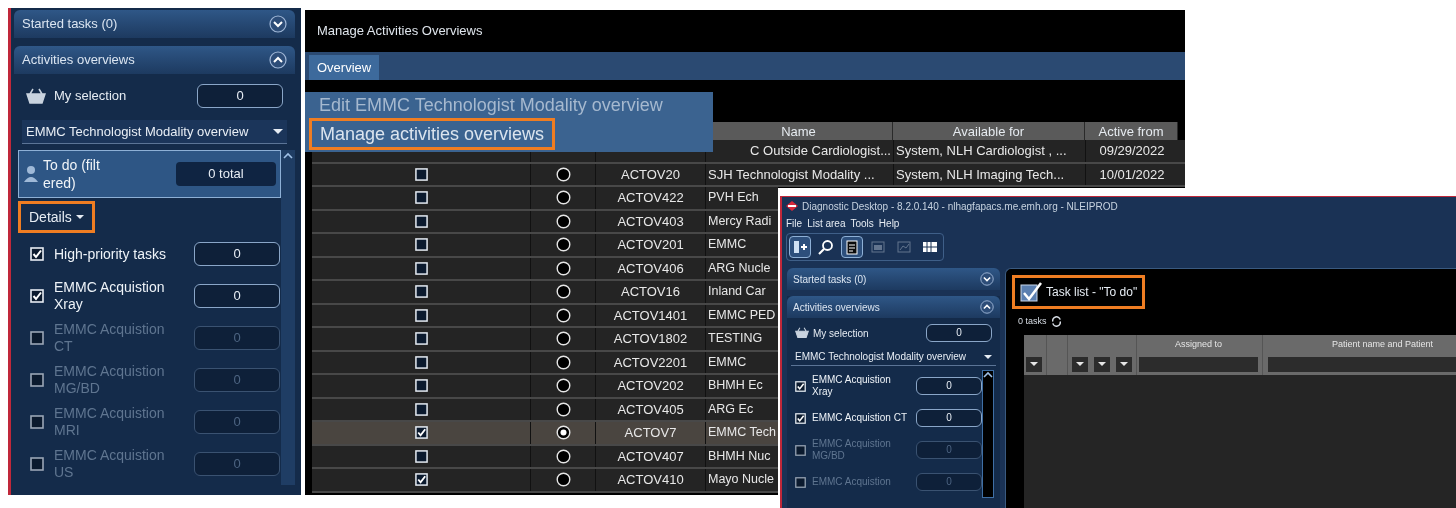  I want to click on table-cell-text: ACTOV20, so click(650, 174).